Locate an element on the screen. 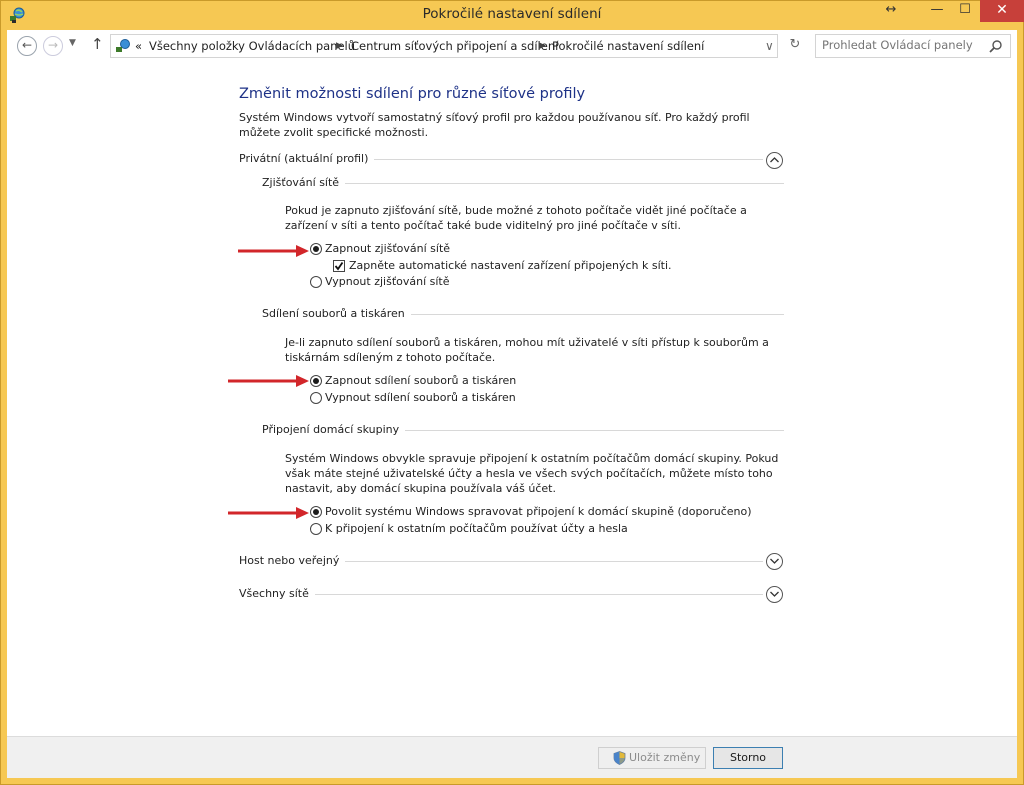  homegroup-allow-radio is located at coordinates (316, 512).